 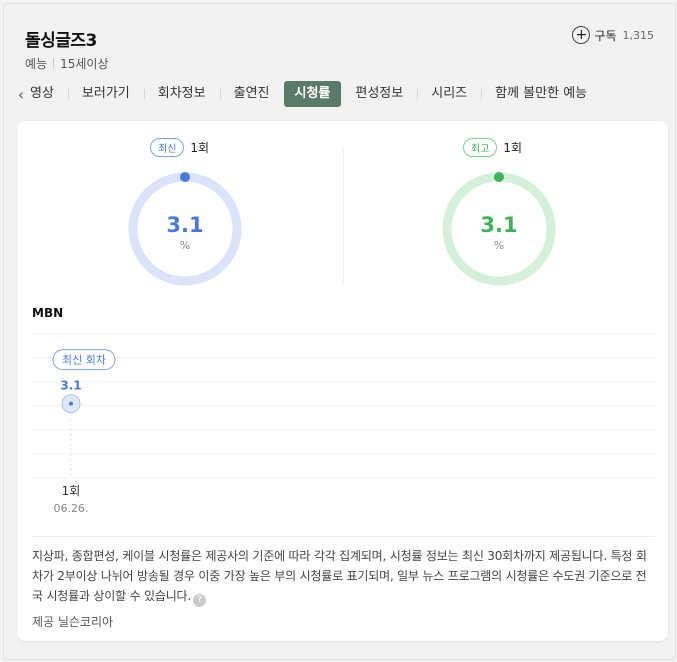 What do you see at coordinates (480, 147) in the screenshot?
I see `best-badge: 최고` at bounding box center [480, 147].